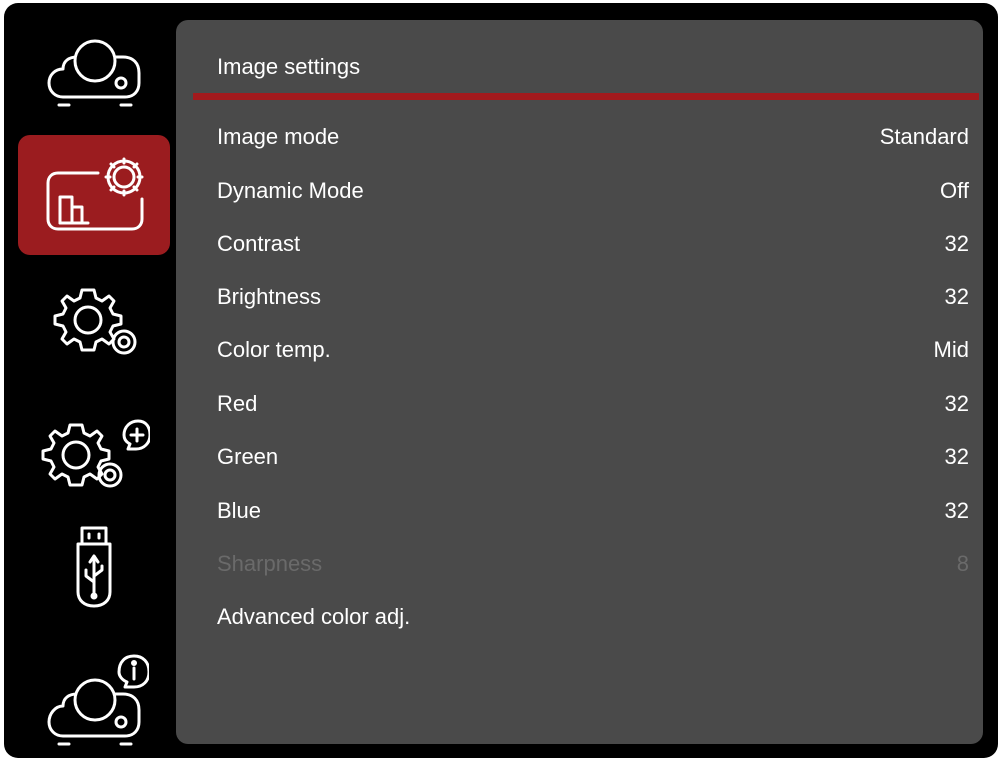 The height and width of the screenshot is (762, 1003). I want to click on title-underline, so click(586, 96).